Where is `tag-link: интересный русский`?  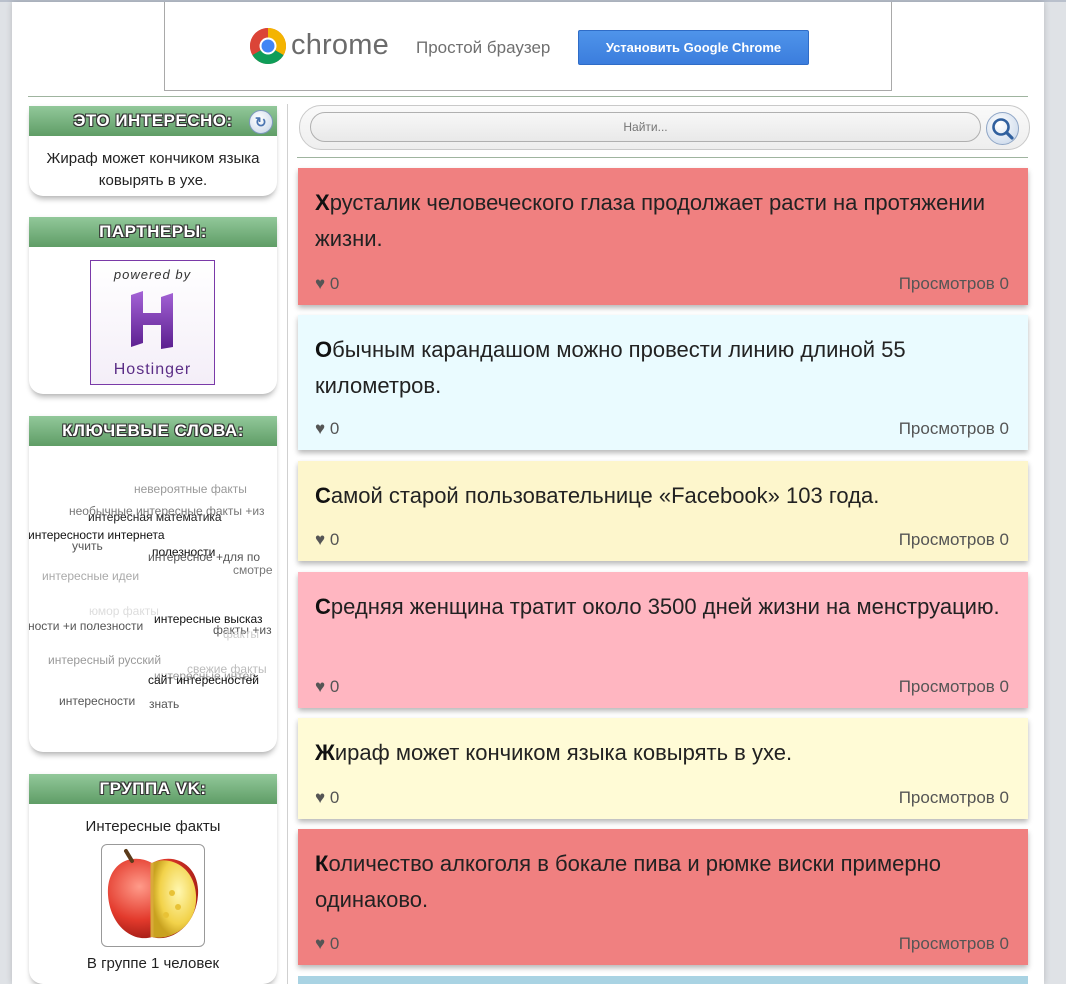
tag-link: интересный русский is located at coordinates (104, 660).